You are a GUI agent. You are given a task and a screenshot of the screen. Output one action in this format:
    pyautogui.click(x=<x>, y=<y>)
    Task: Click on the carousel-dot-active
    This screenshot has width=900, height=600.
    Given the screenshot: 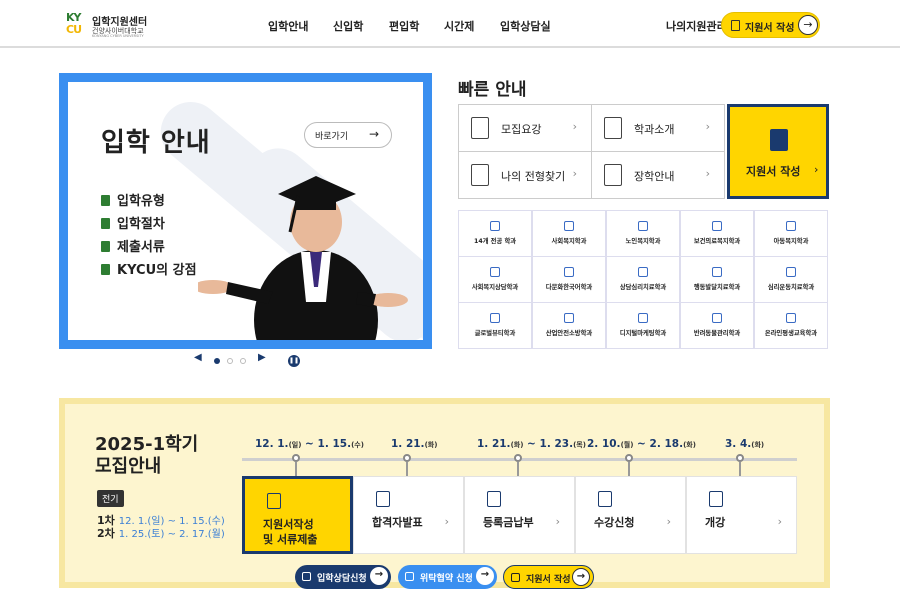 What is the action you would take?
    pyautogui.click(x=217, y=361)
    